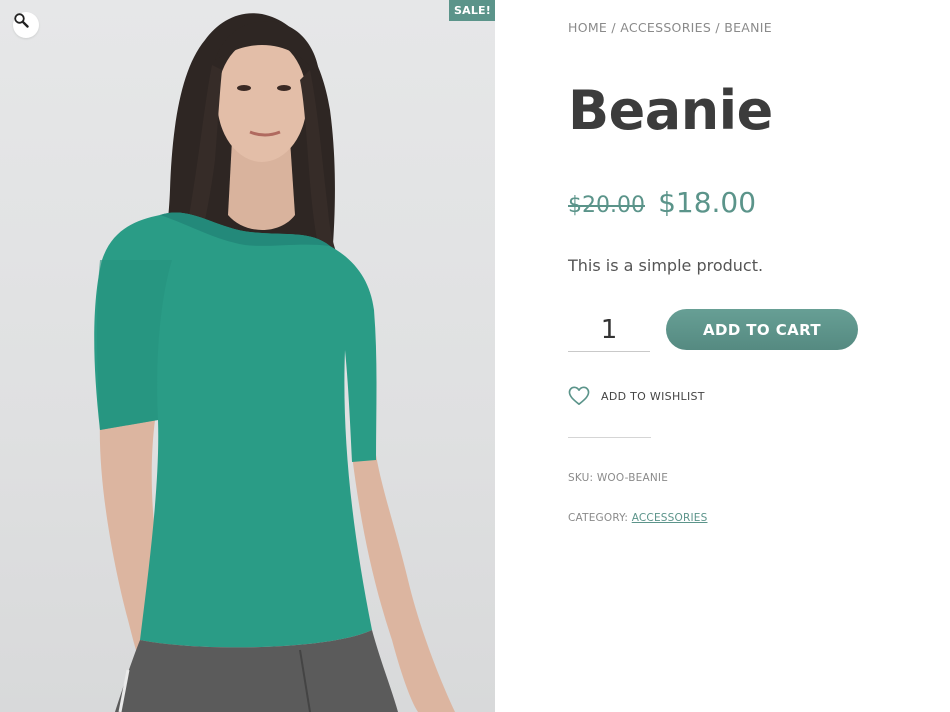 The height and width of the screenshot is (712, 950). I want to click on product-title: Beanie, so click(670, 110).